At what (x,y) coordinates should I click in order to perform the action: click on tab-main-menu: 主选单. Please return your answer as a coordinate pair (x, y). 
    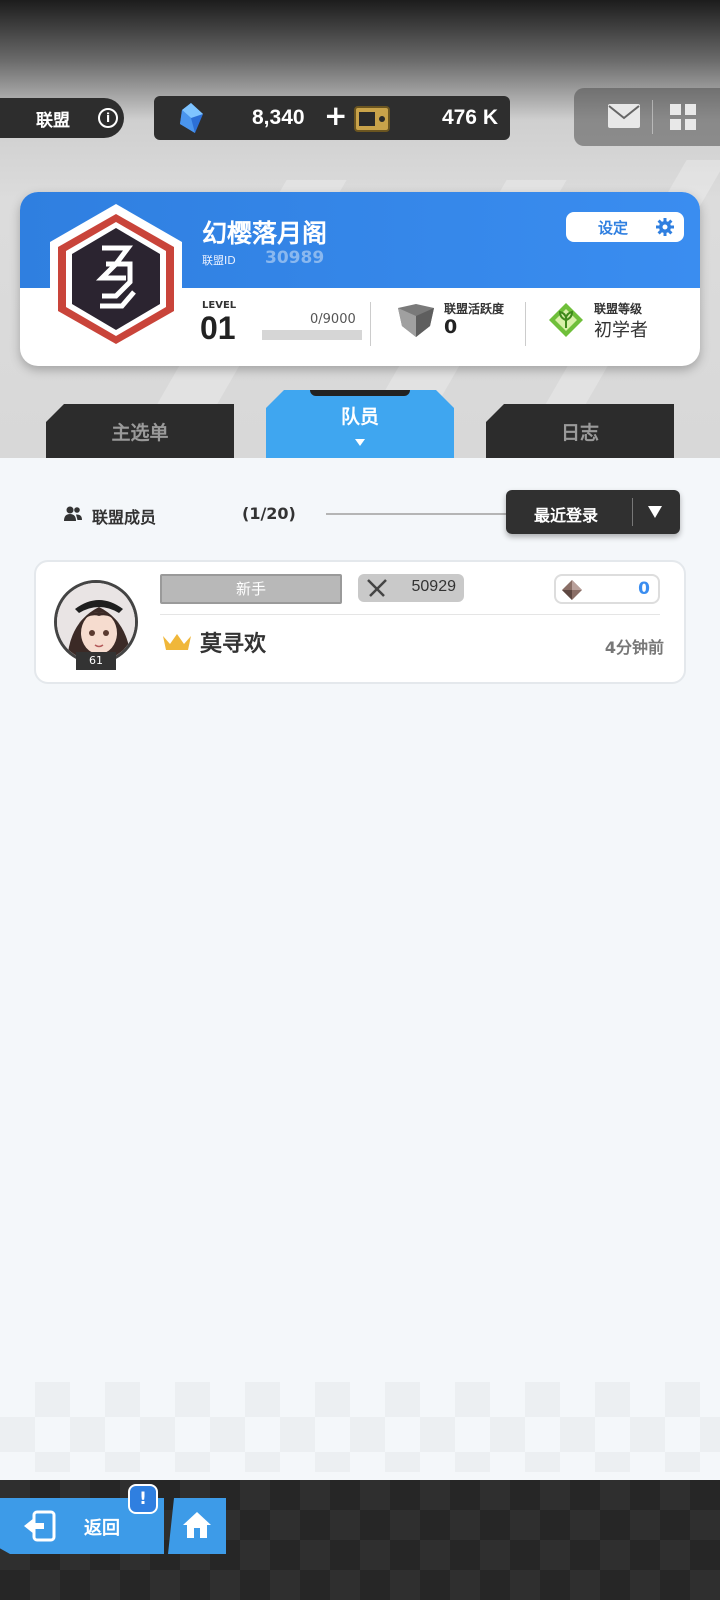
    Looking at the image, I should click on (140, 431).